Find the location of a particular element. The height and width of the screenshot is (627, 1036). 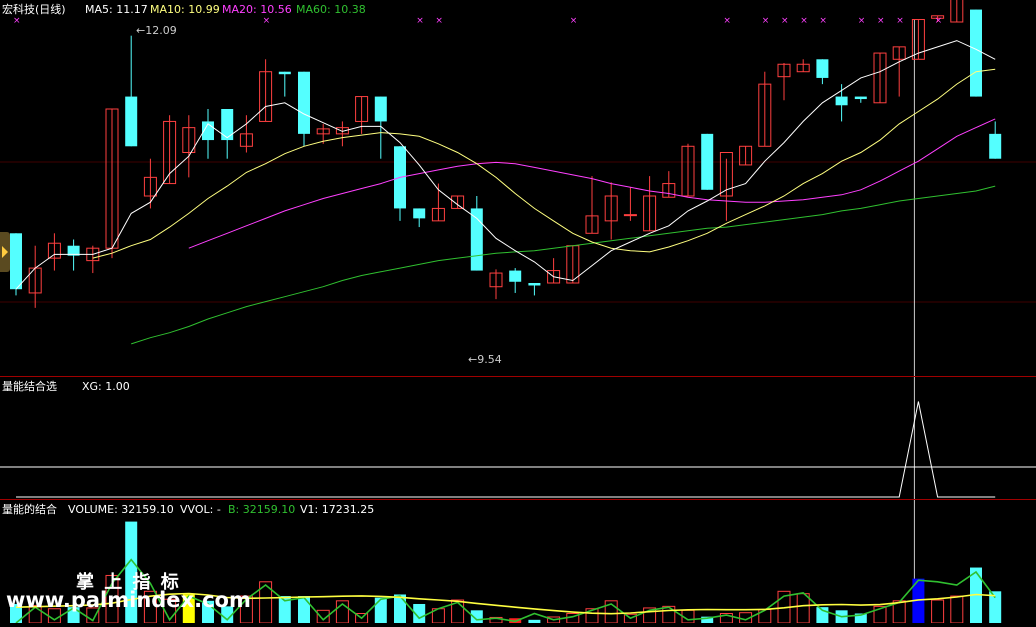

high-price-value: 12.09 is located at coordinates (161, 30).